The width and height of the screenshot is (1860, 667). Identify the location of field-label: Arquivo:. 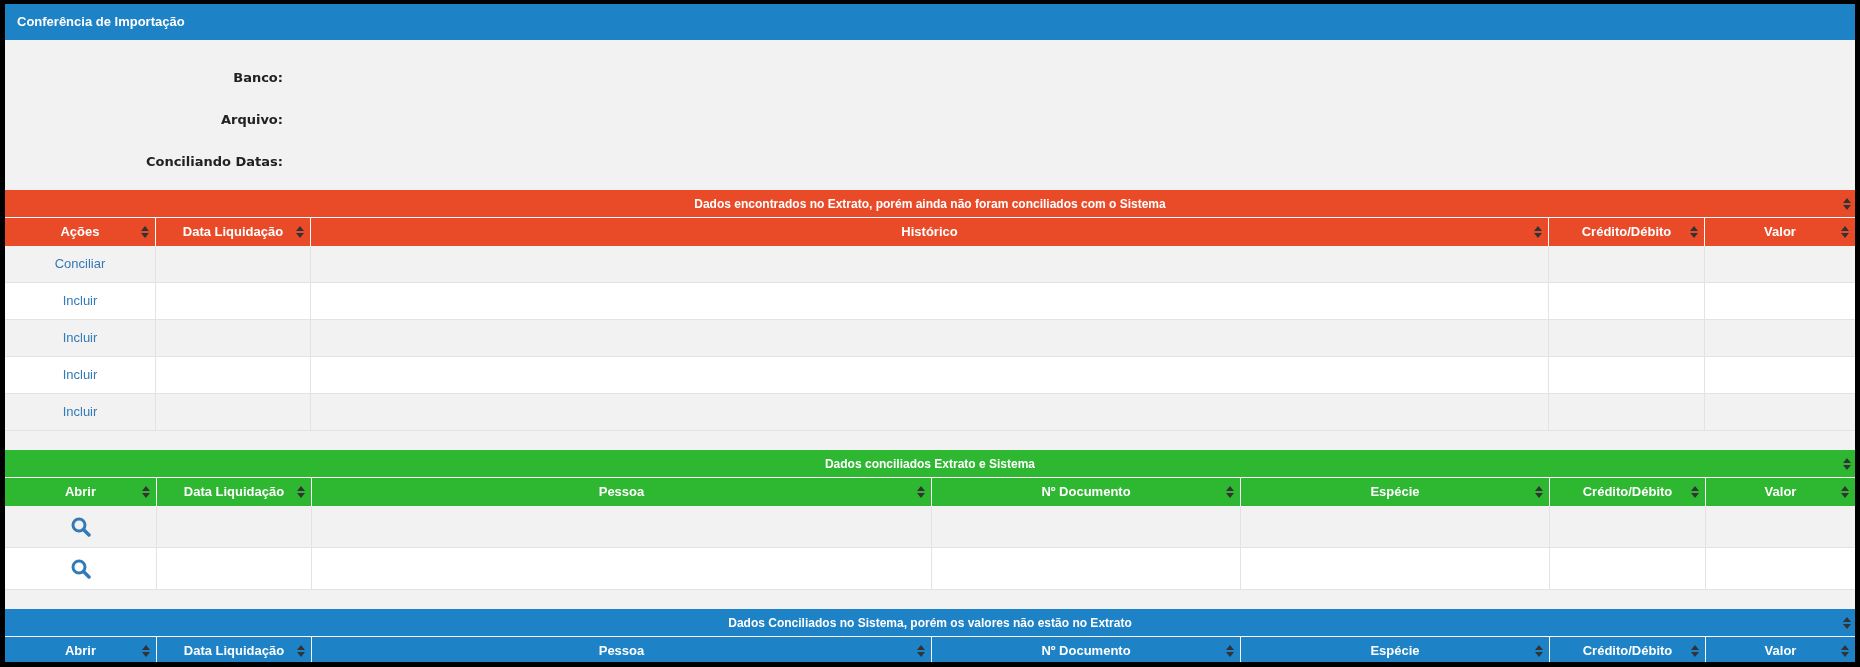
(251, 120).